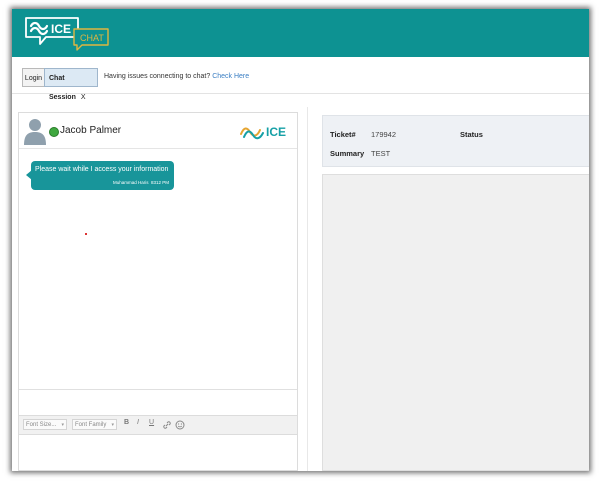  I want to click on italic-button: I, so click(138, 422).